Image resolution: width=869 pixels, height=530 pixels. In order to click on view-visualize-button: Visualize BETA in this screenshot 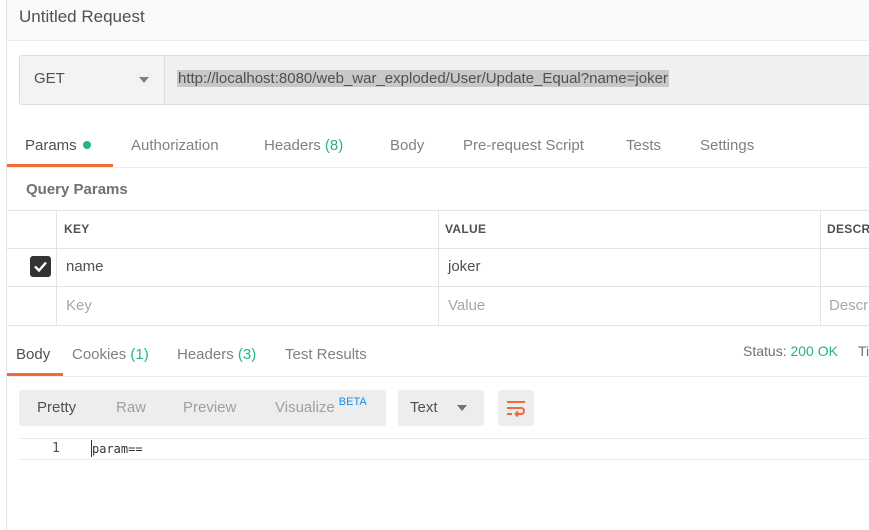, I will do `click(321, 406)`.